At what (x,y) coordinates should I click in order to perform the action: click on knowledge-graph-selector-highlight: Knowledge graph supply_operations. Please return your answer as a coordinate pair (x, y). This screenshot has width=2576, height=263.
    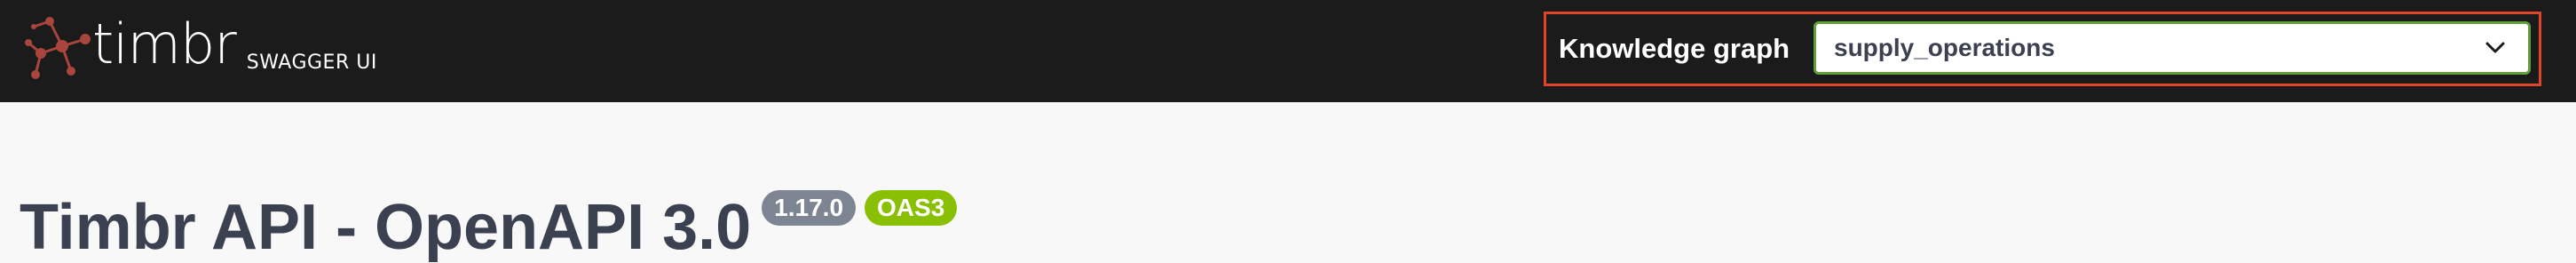
    Looking at the image, I should click on (2042, 49).